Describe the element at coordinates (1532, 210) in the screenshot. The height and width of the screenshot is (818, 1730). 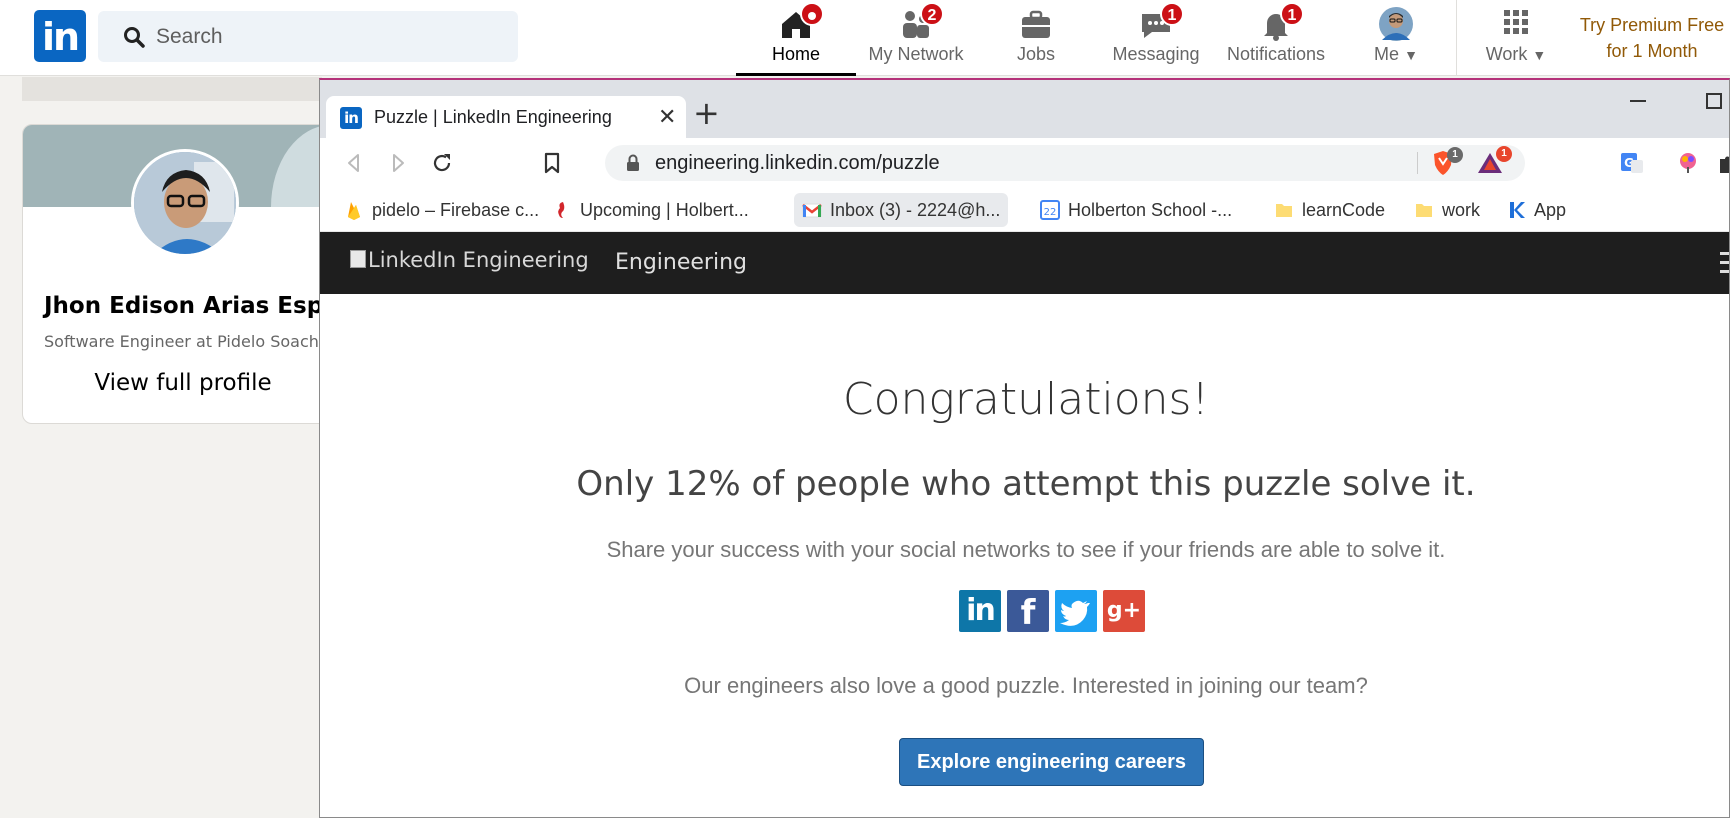
I see `bookmark-app: App` at that location.